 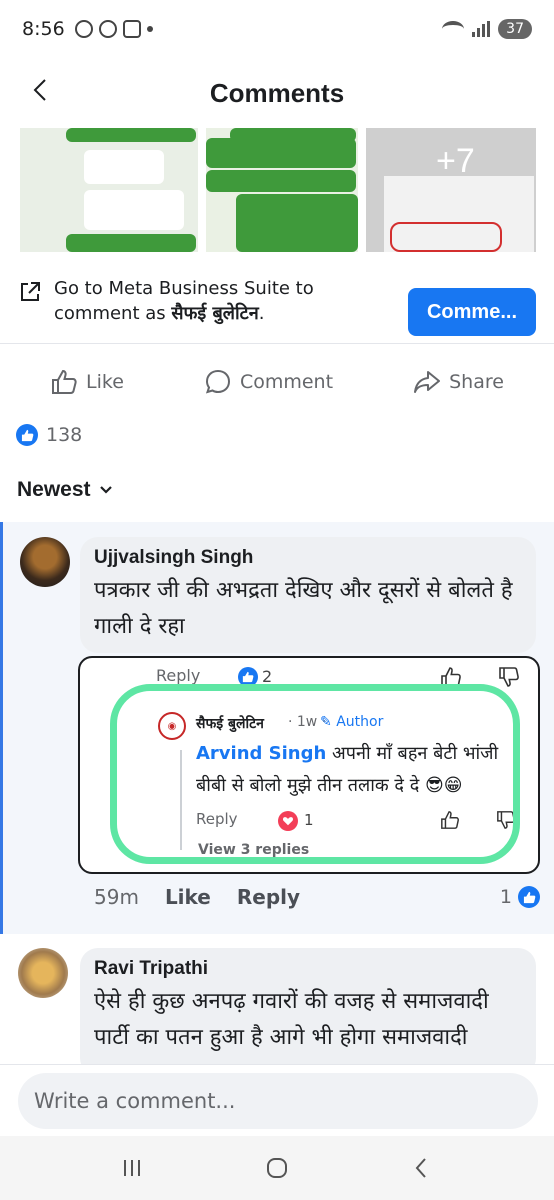 I want to click on battery-indicator: 37, so click(x=515, y=29).